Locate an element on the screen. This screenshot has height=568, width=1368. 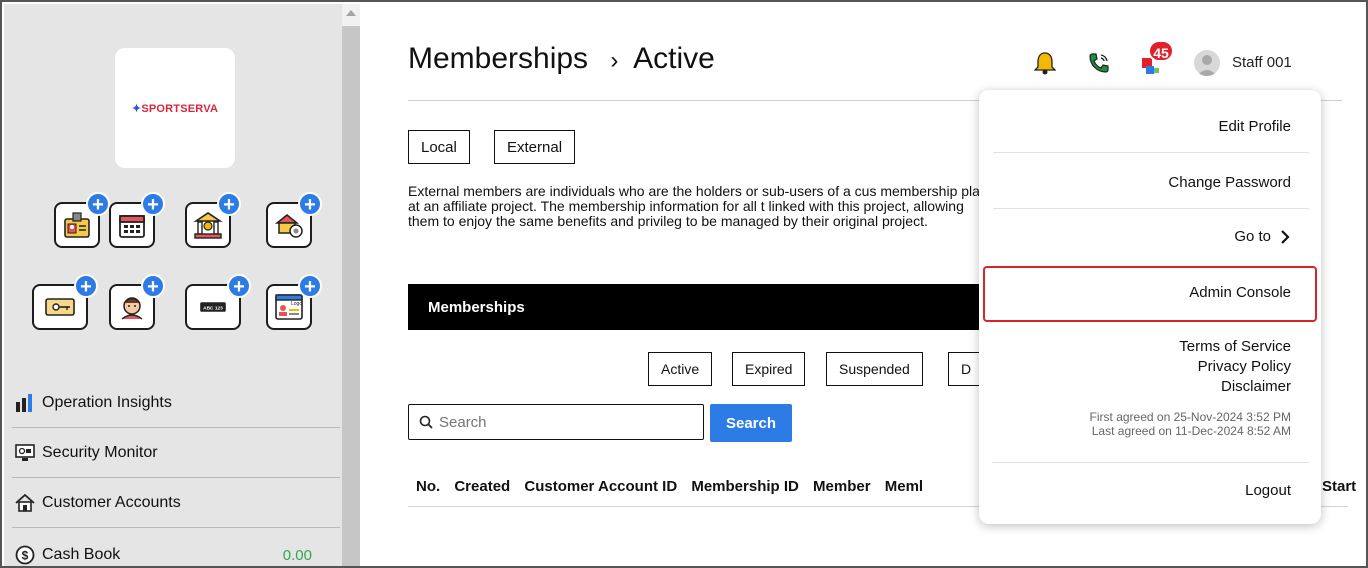
chevron-right-icon is located at coordinates (1285, 236).